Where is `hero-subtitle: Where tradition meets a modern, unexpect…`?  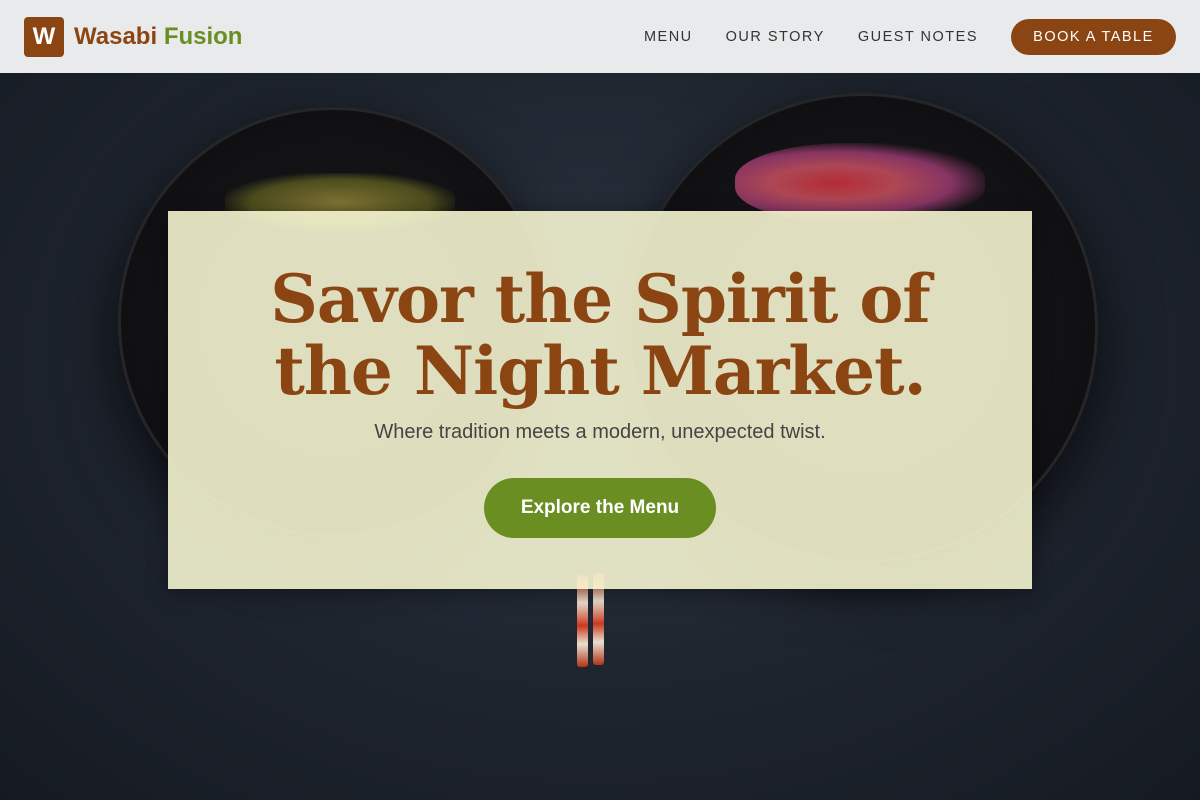 hero-subtitle: Where tradition meets a modern, unexpect… is located at coordinates (600, 432).